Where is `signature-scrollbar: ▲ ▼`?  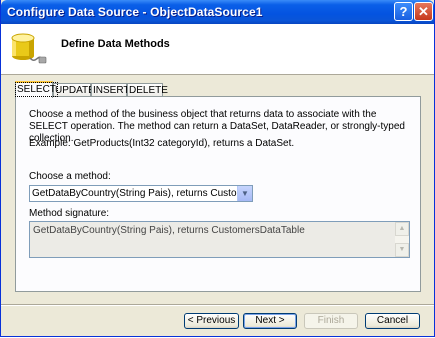 signature-scrollbar: ▲ ▼ is located at coordinates (402, 239).